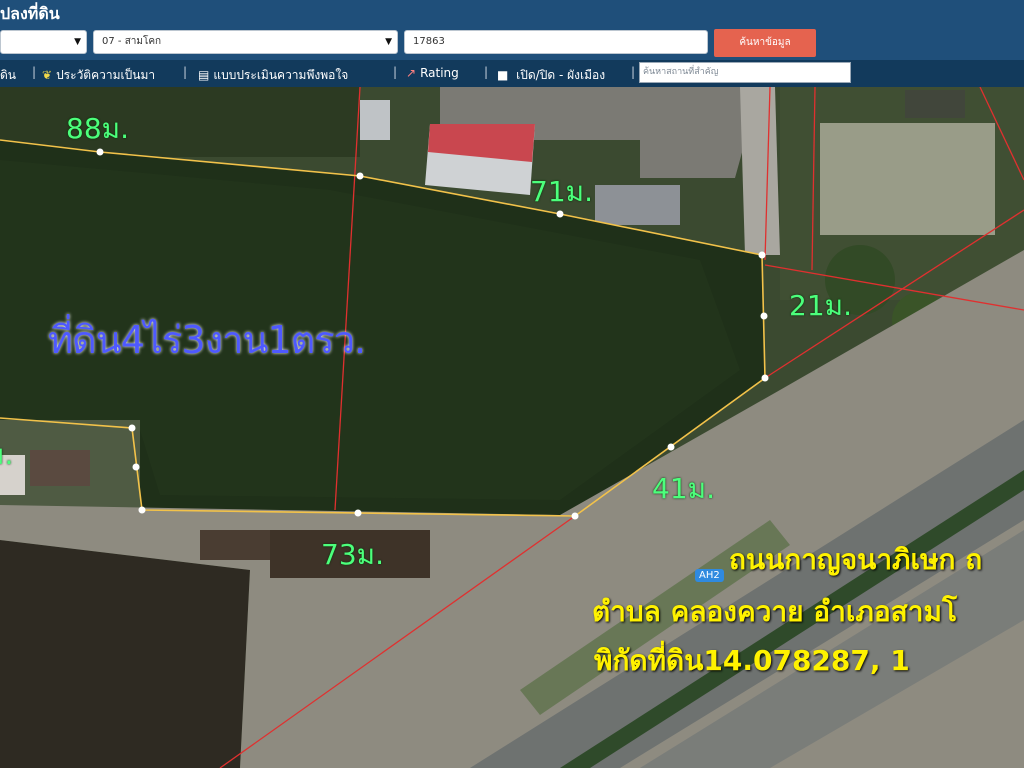 Image resolution: width=1024 pixels, height=768 pixels. Describe the element at coordinates (8, 75) in the screenshot. I see `toolbar-item-land: ดิน` at that location.